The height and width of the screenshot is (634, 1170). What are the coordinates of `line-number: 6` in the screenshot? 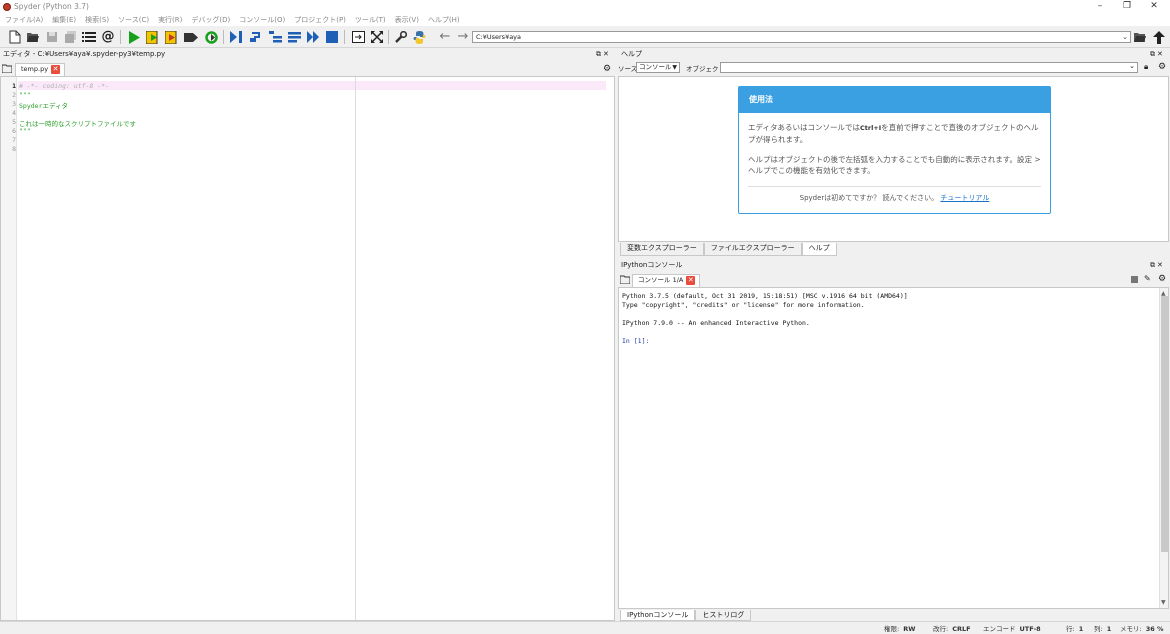 It's located at (14, 131).